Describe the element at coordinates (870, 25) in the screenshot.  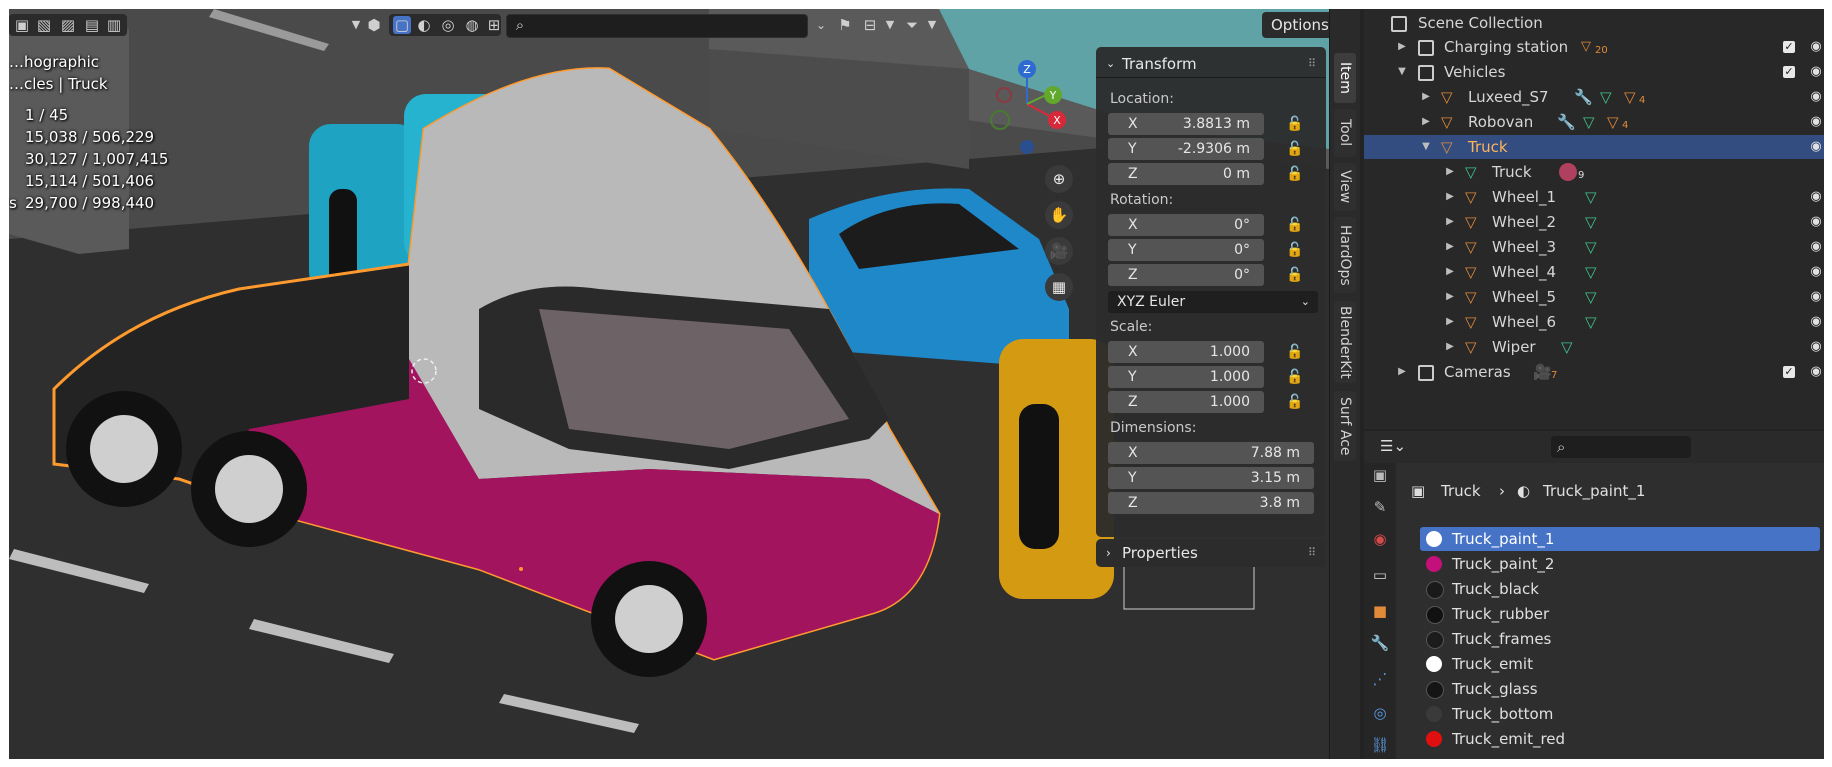
I see `hierarchy-icon: ⊟` at that location.